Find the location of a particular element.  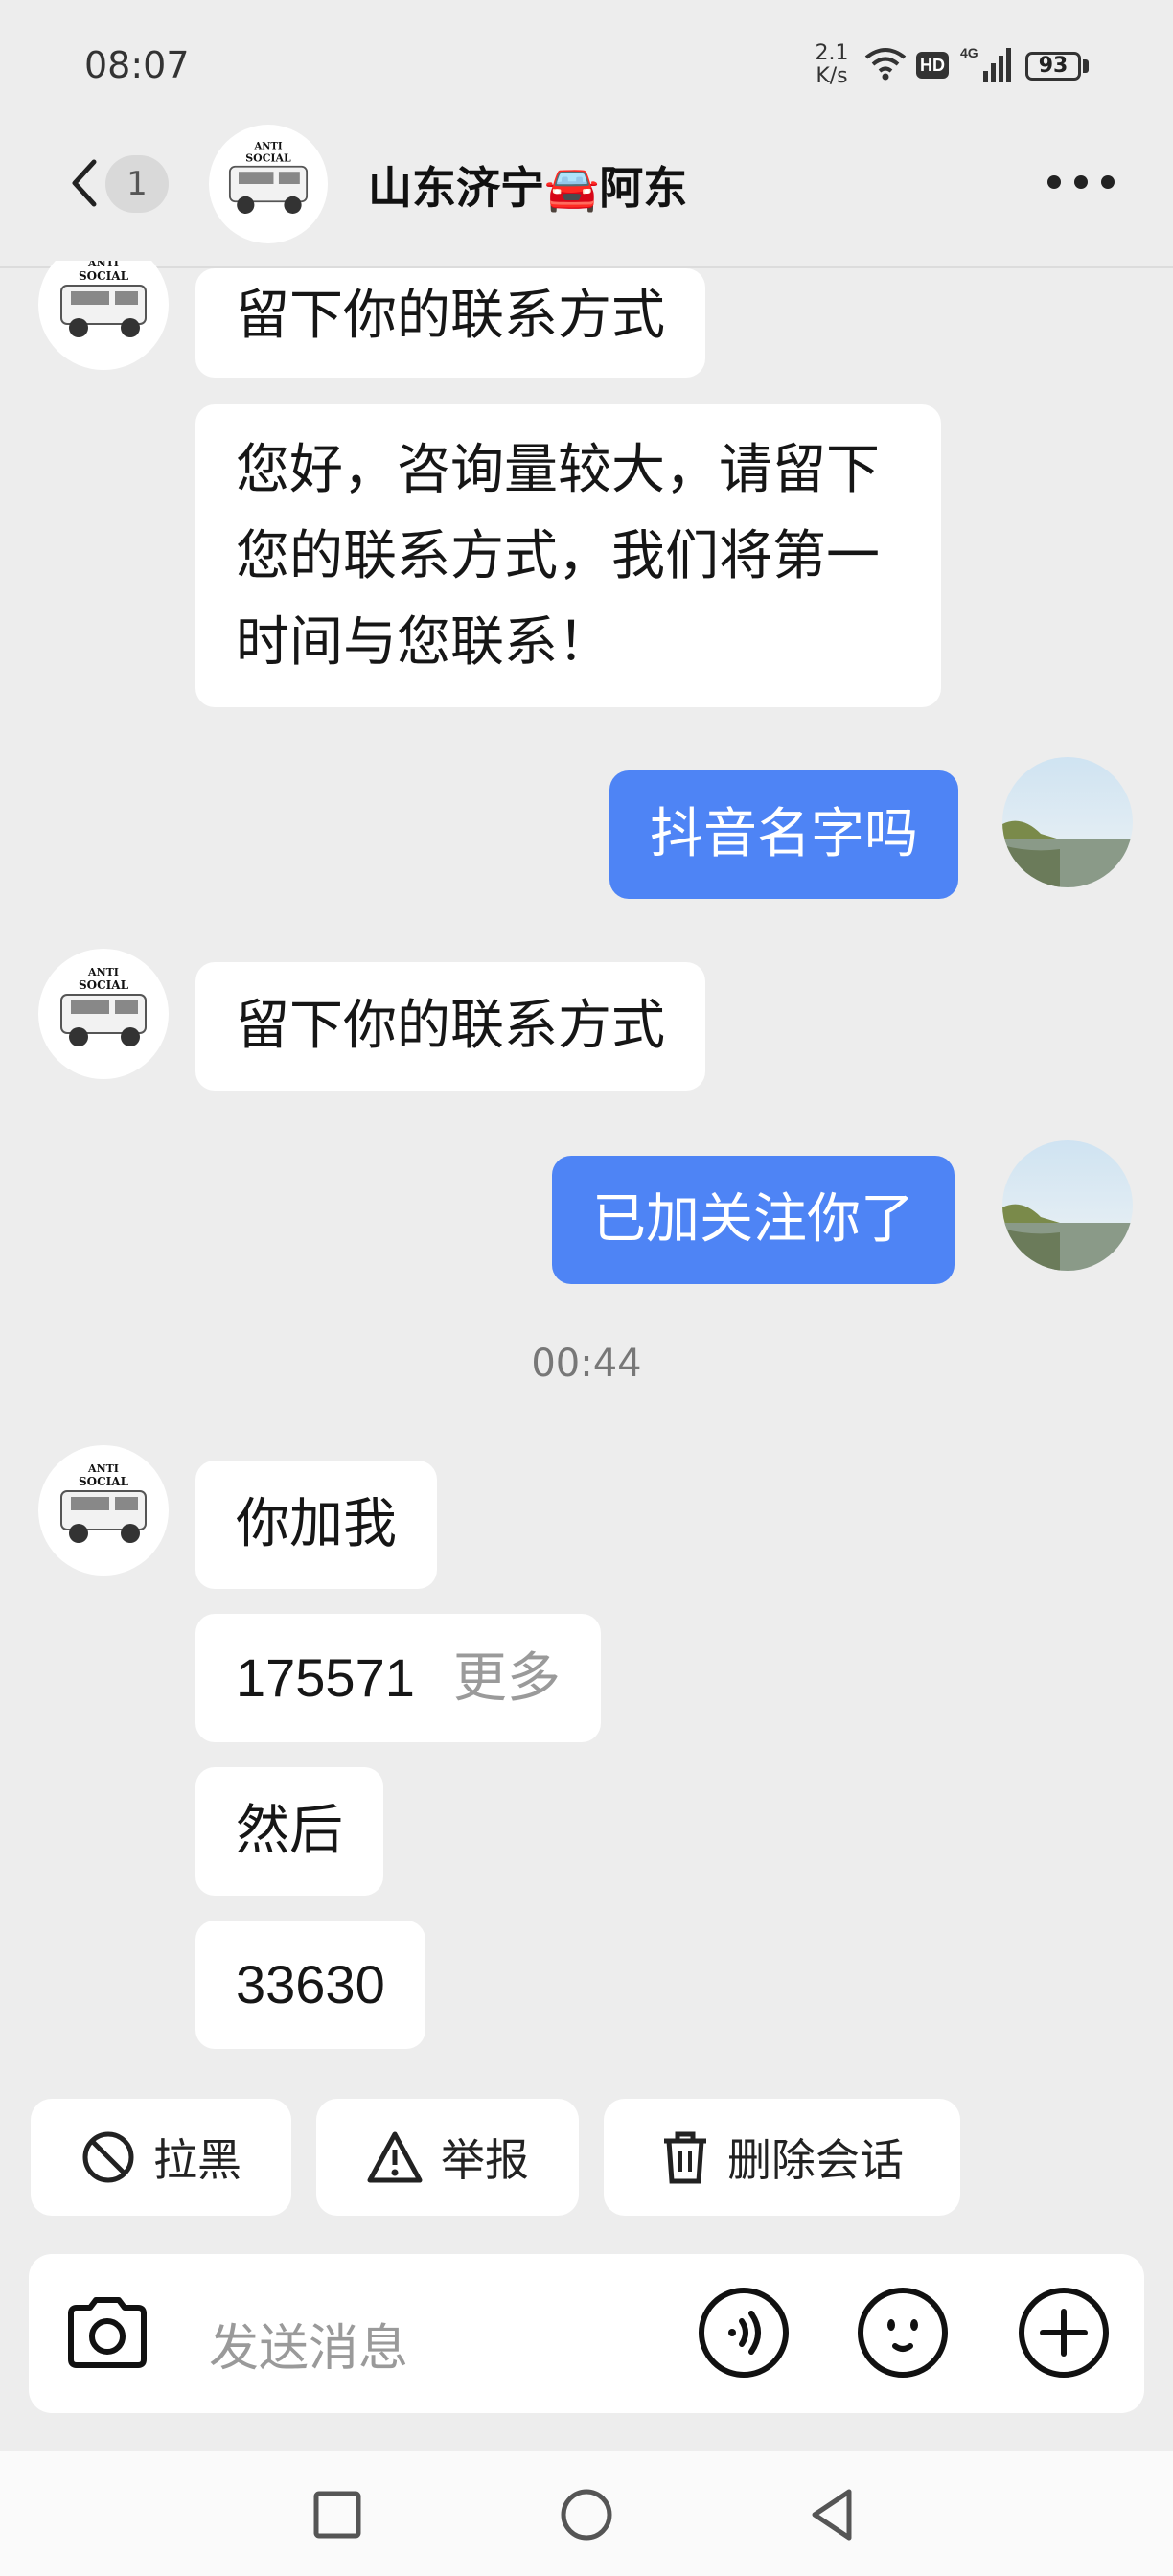

battery-cap is located at coordinates (1086, 66).